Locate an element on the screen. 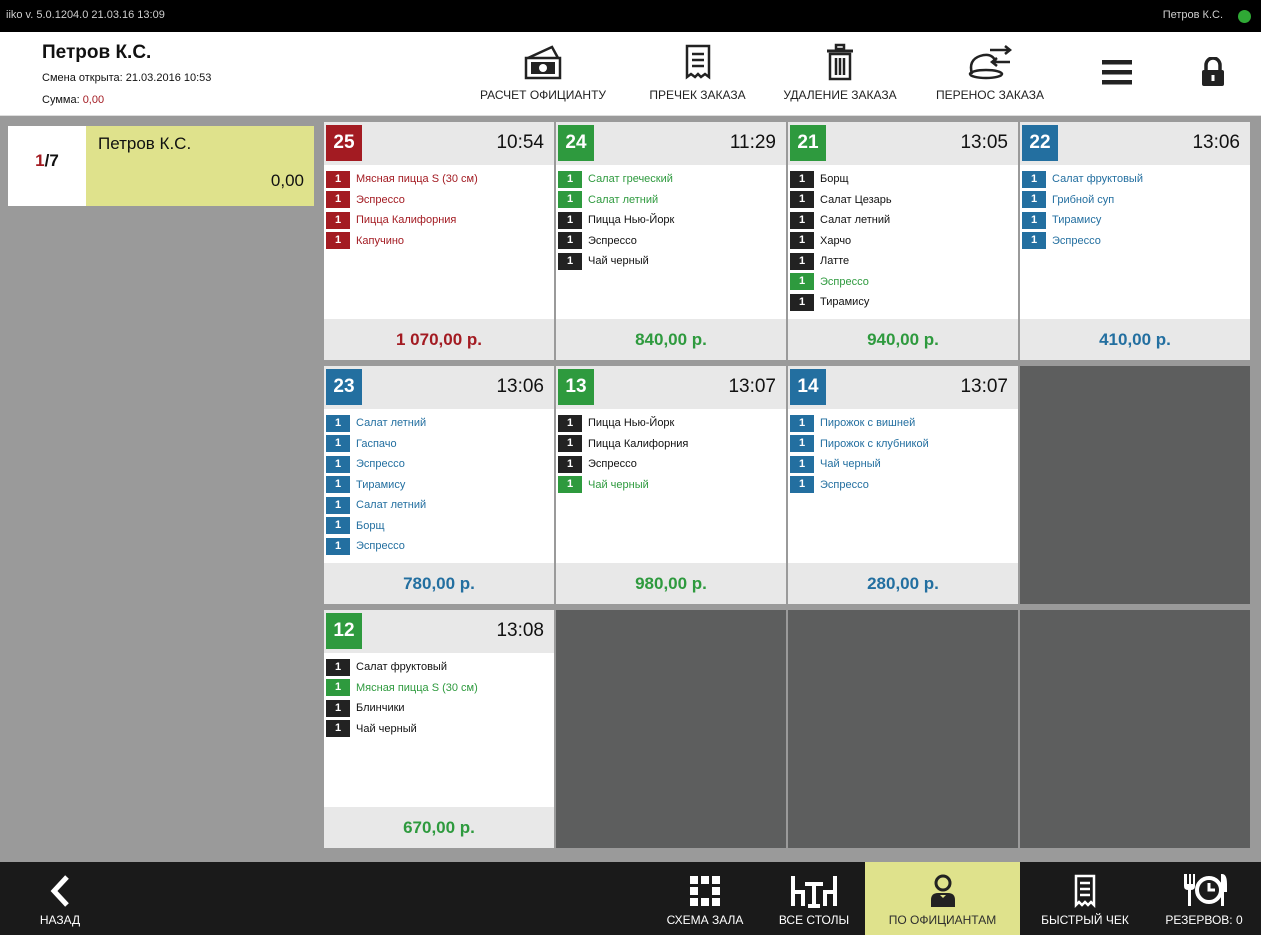  all-tables-button: ВСЕ СТОЛЫ is located at coordinates (814, 898).